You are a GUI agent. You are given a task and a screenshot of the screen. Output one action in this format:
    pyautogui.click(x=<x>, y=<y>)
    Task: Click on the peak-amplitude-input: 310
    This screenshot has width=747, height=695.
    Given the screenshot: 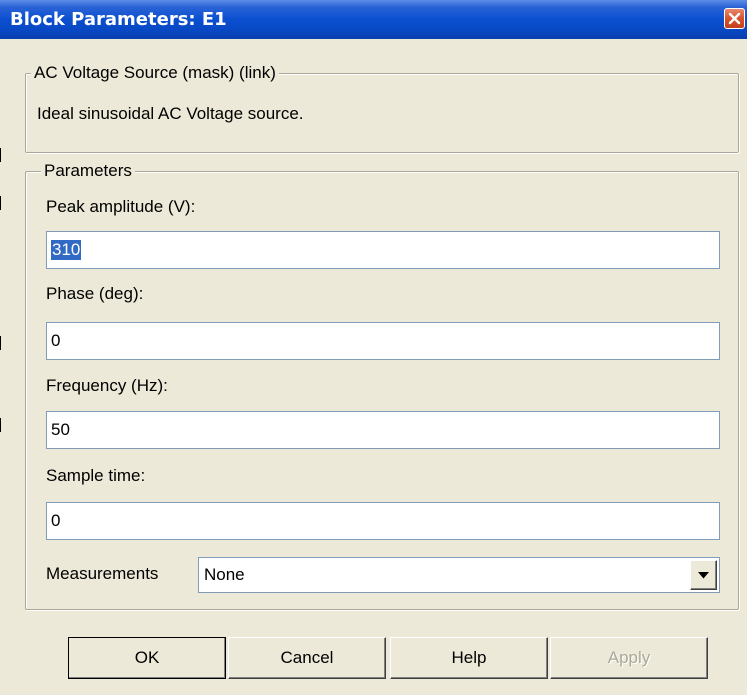 What is the action you would take?
    pyautogui.click(x=383, y=250)
    